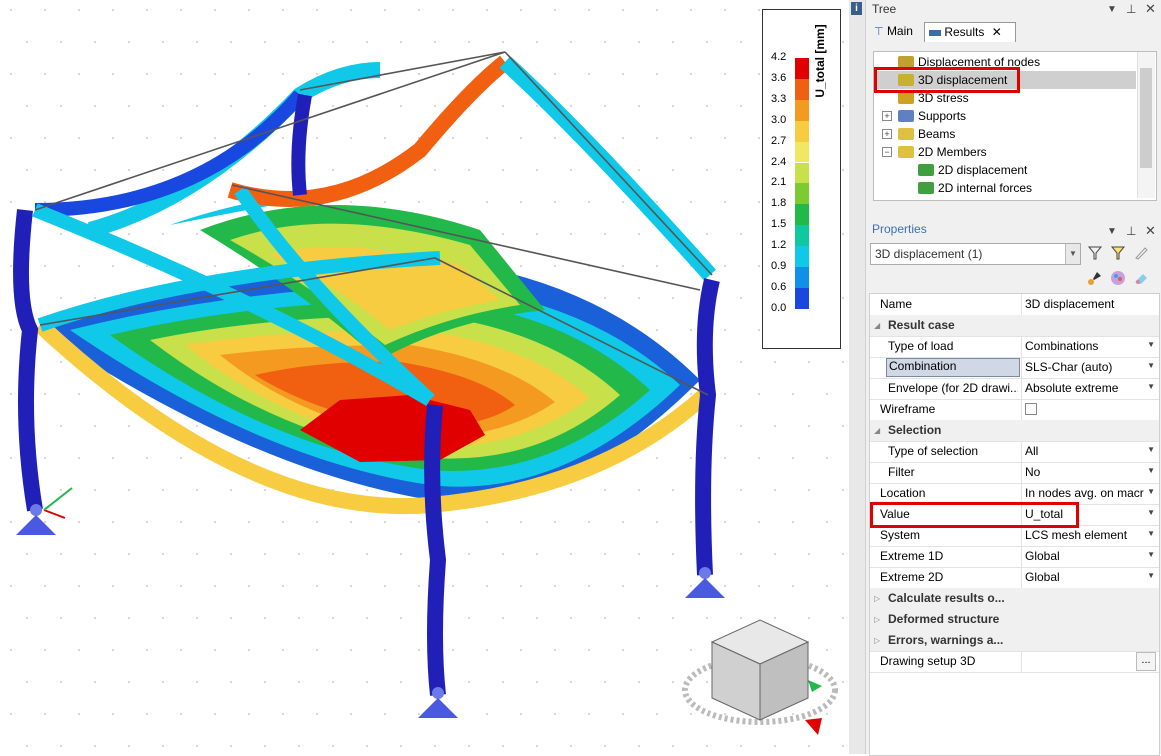 This screenshot has width=1161, height=756. What do you see at coordinates (926, 188) in the screenshot?
I see `result-icon` at bounding box center [926, 188].